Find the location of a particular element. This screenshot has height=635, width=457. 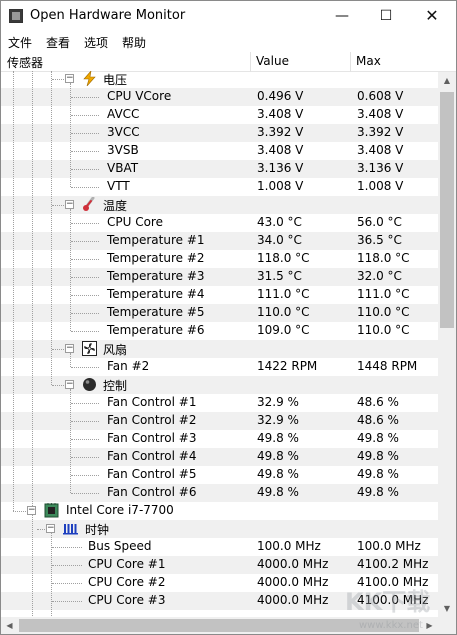

menu-options: 选项 is located at coordinates (96, 42).